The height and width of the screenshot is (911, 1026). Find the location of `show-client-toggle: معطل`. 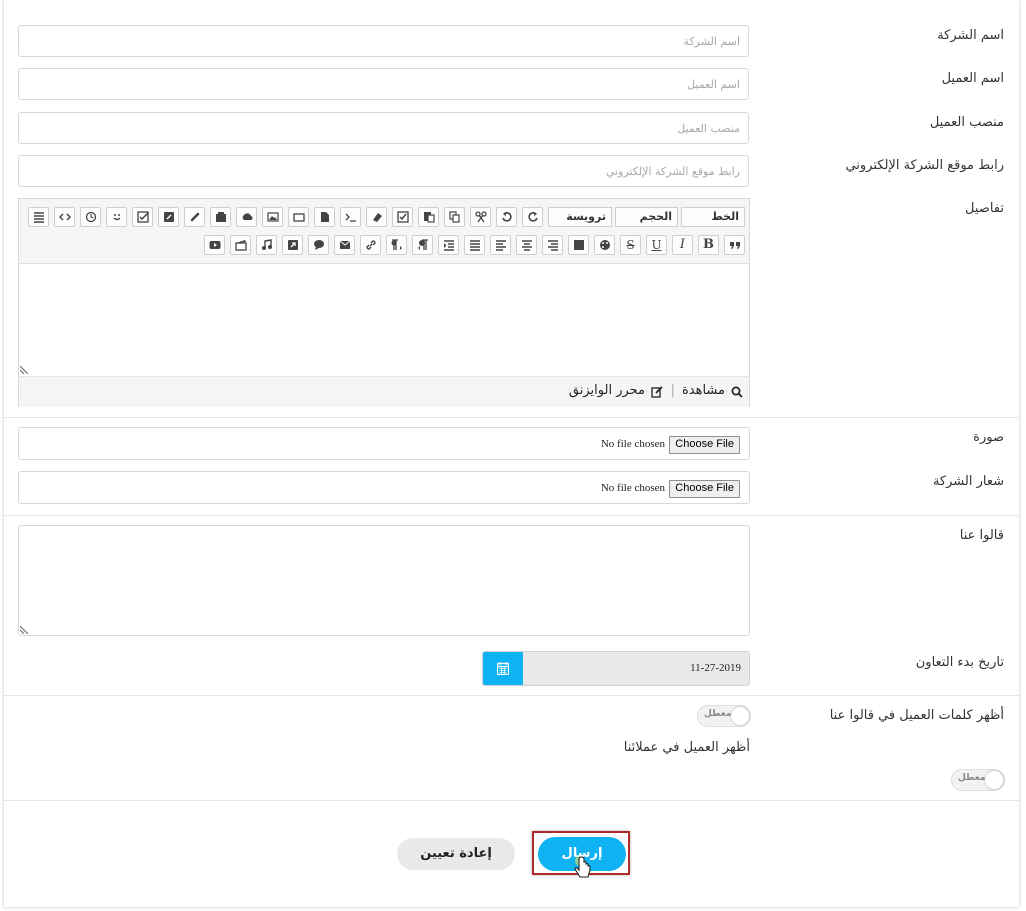

show-client-toggle: معطل is located at coordinates (978, 780).